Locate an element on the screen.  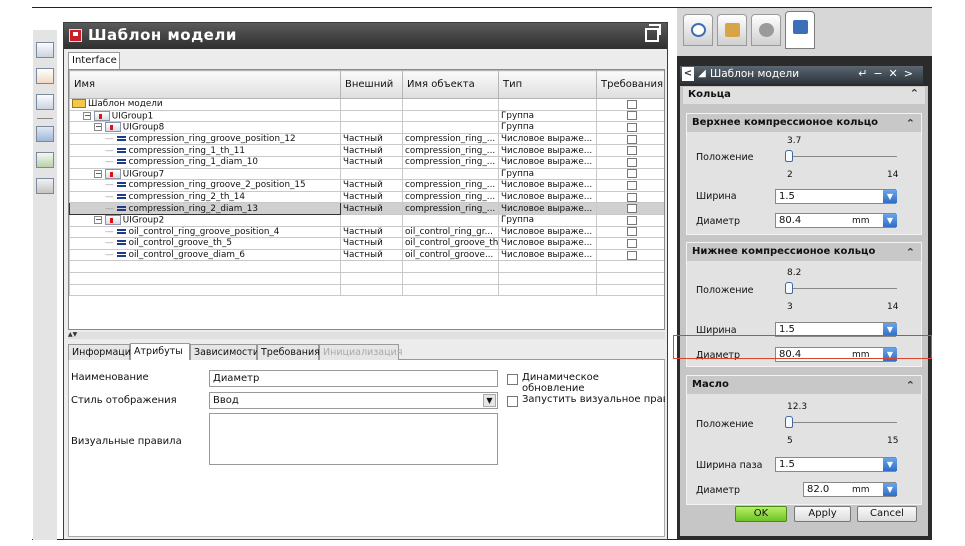
pin-icon: ◢ is located at coordinates (702, 74).